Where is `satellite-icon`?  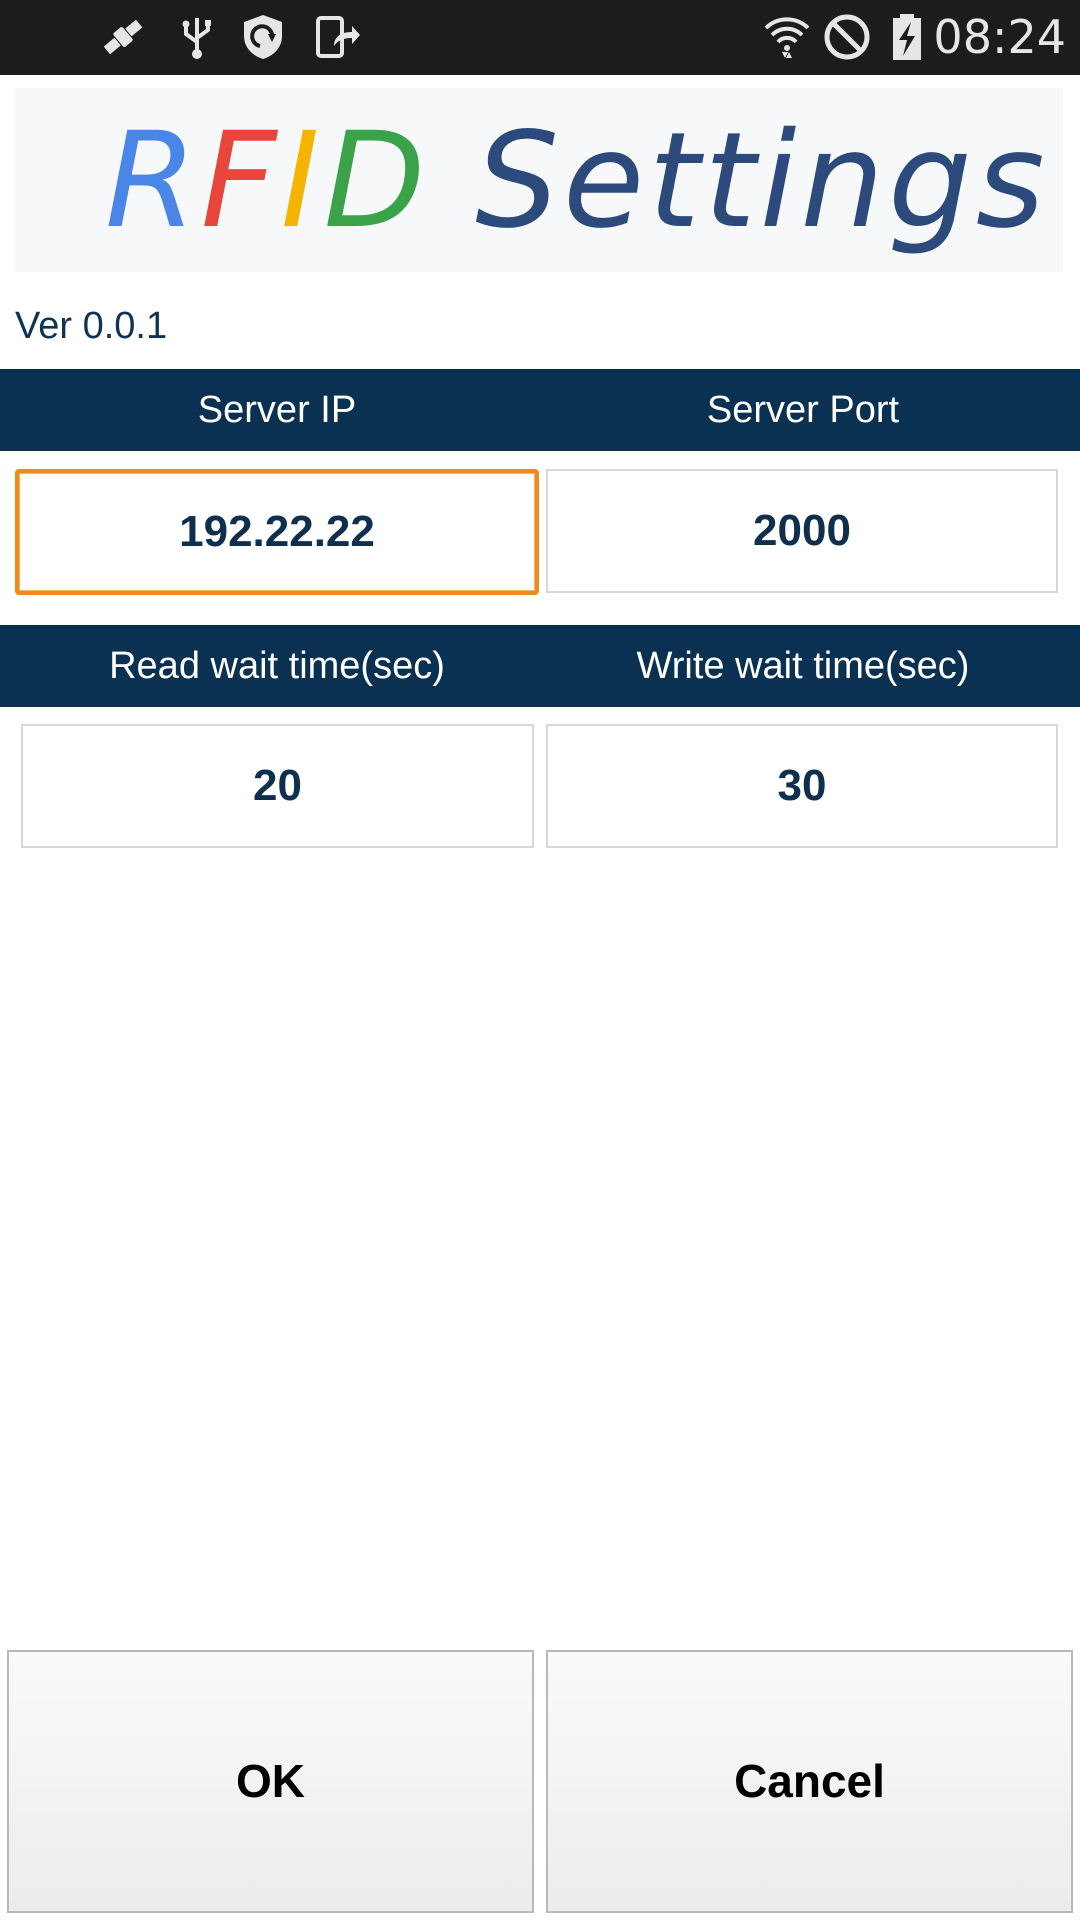 satellite-icon is located at coordinates (123, 37).